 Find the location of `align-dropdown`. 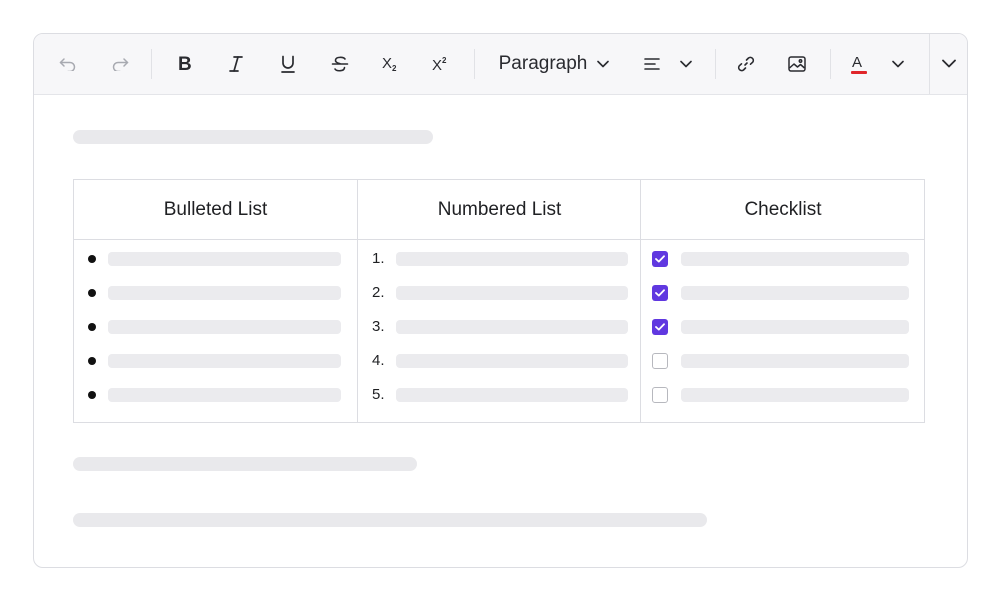

align-dropdown is located at coordinates (668, 64).